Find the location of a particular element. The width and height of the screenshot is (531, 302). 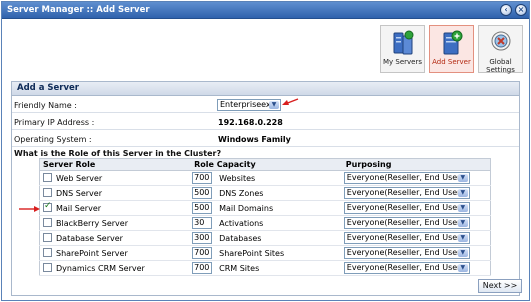

operating-system-value: Windows Family is located at coordinates (254, 139).